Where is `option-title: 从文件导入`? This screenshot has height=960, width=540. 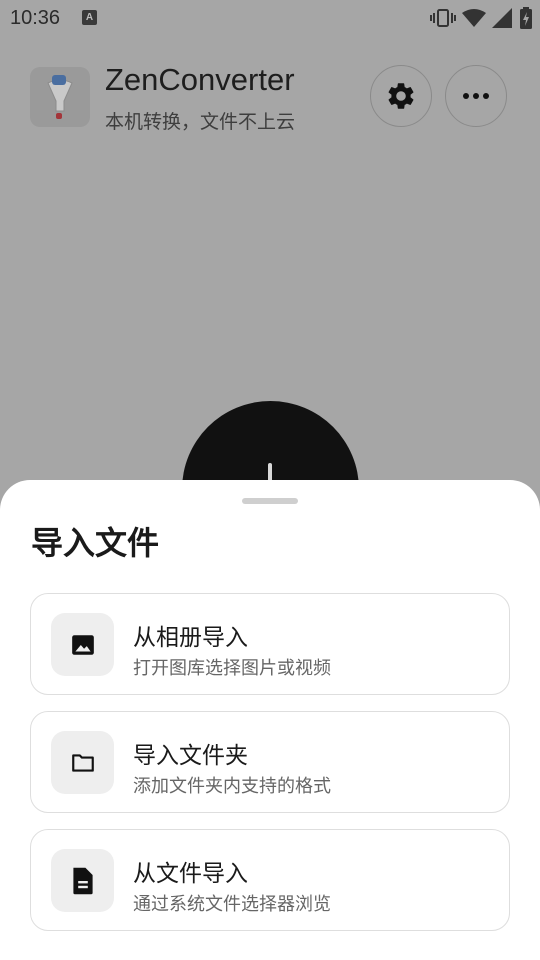
option-title: 从文件导入 is located at coordinates (190, 873).